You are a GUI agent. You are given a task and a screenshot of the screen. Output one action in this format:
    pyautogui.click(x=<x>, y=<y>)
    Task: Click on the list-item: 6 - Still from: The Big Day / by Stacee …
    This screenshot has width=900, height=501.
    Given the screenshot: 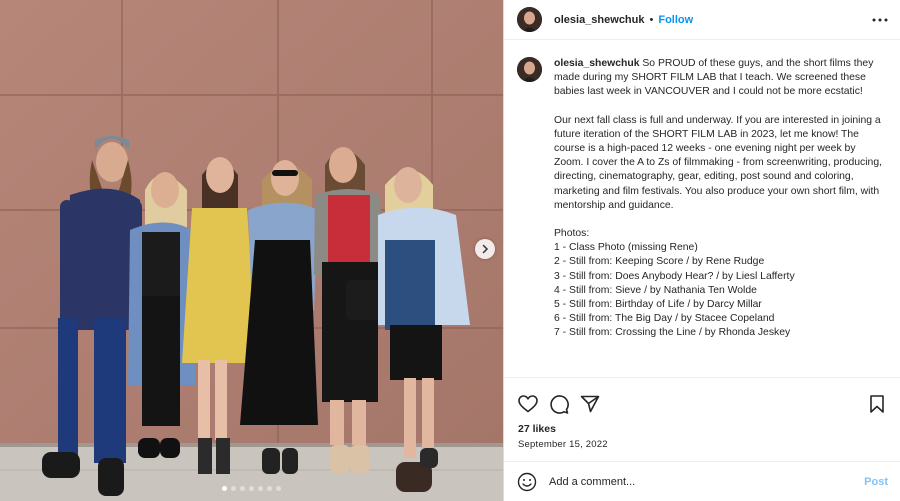 What is the action you would take?
    pyautogui.click(x=664, y=319)
    